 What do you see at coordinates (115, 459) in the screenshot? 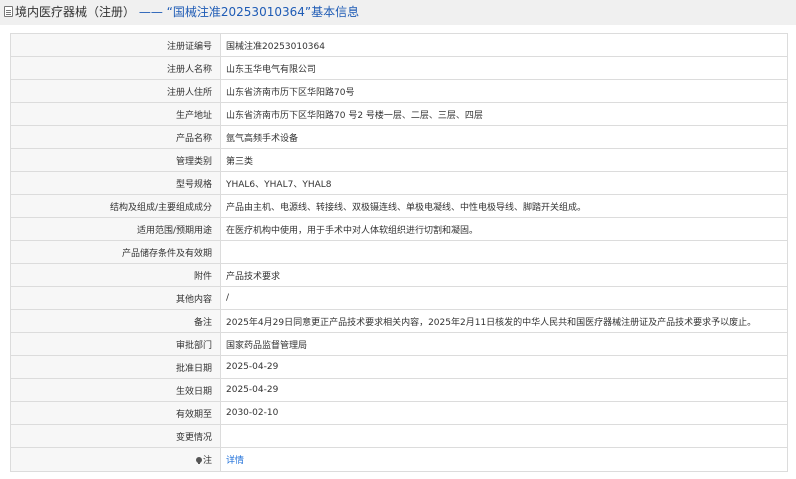
I see `note-label-cell: 注` at bounding box center [115, 459].